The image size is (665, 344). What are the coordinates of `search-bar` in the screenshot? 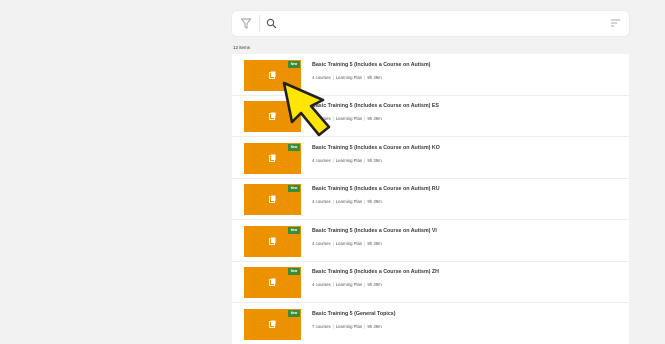 It's located at (430, 23).